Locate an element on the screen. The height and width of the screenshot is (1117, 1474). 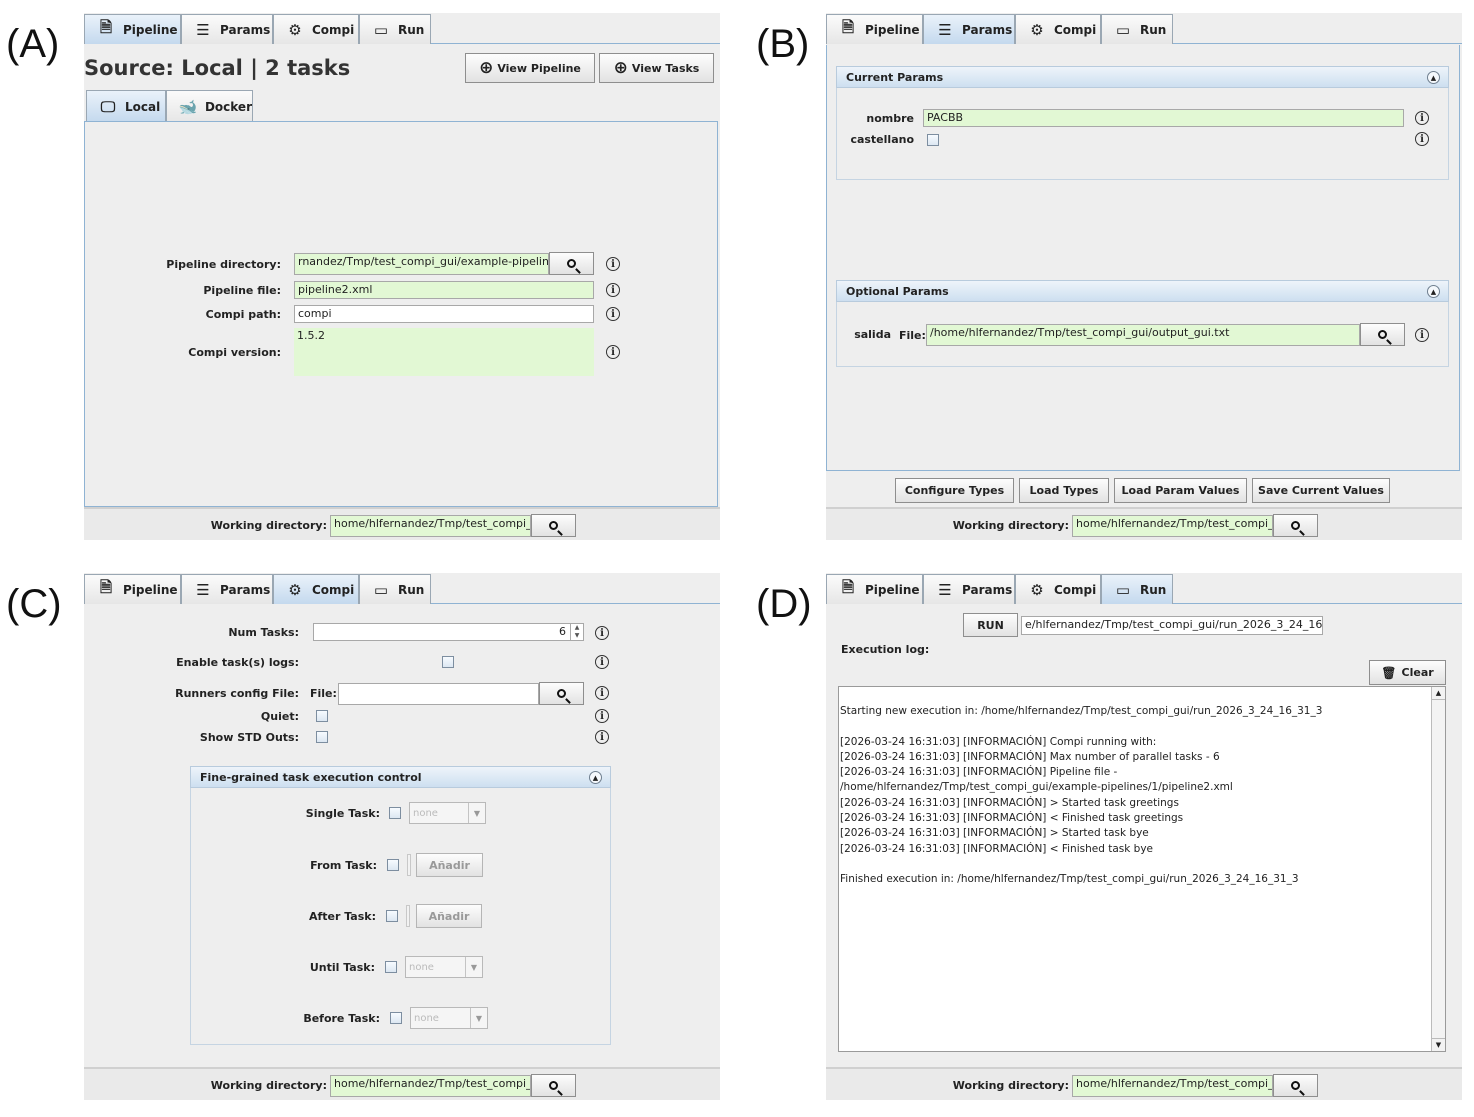
until-task-select: none ▼ is located at coordinates (444, 967).